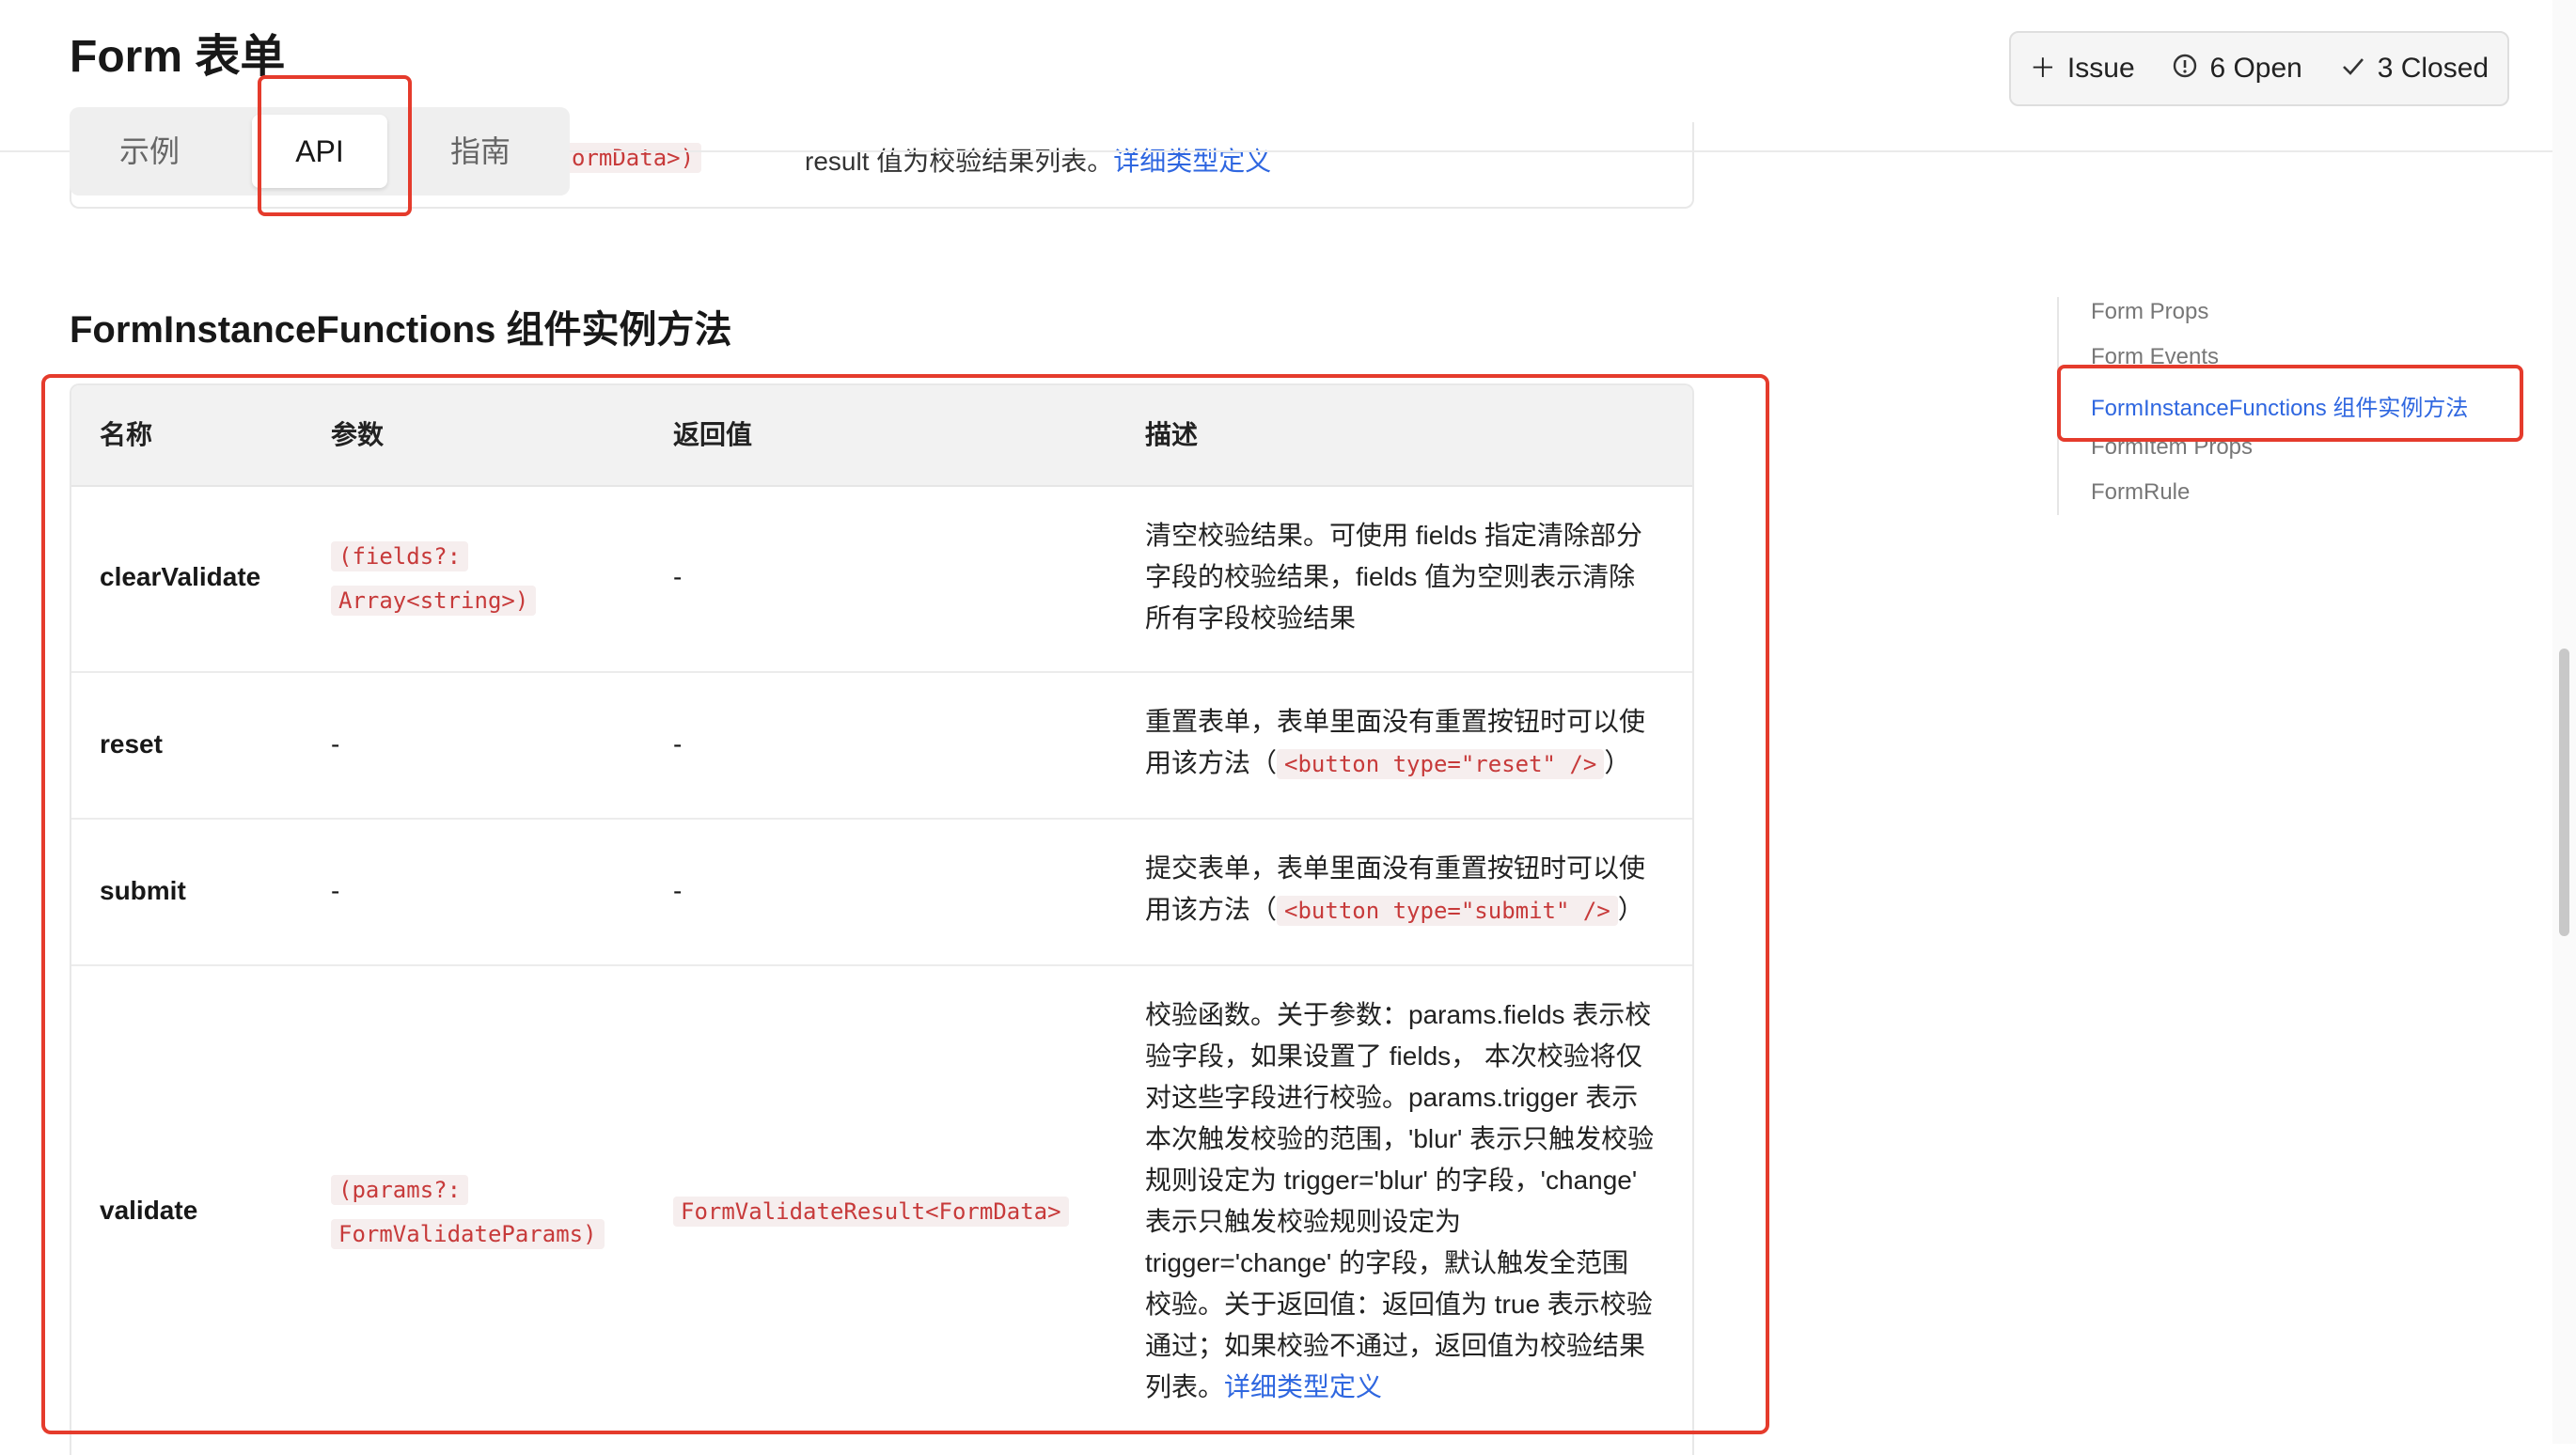 The height and width of the screenshot is (1455, 2576). What do you see at coordinates (2149, 312) in the screenshot?
I see `toc-item-form-props: Form Props` at bounding box center [2149, 312].